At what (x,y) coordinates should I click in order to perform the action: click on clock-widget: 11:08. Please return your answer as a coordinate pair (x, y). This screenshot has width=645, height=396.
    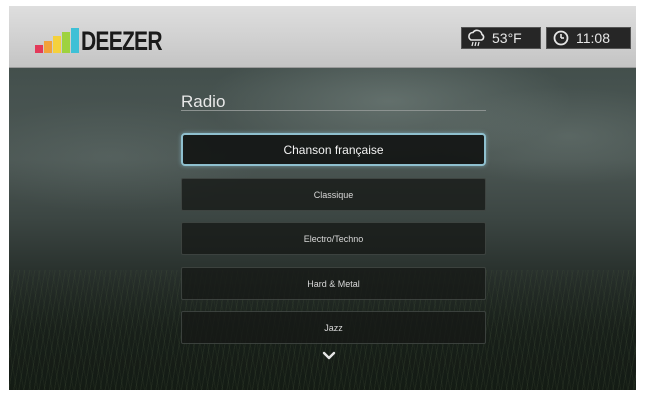
    Looking at the image, I should click on (588, 38).